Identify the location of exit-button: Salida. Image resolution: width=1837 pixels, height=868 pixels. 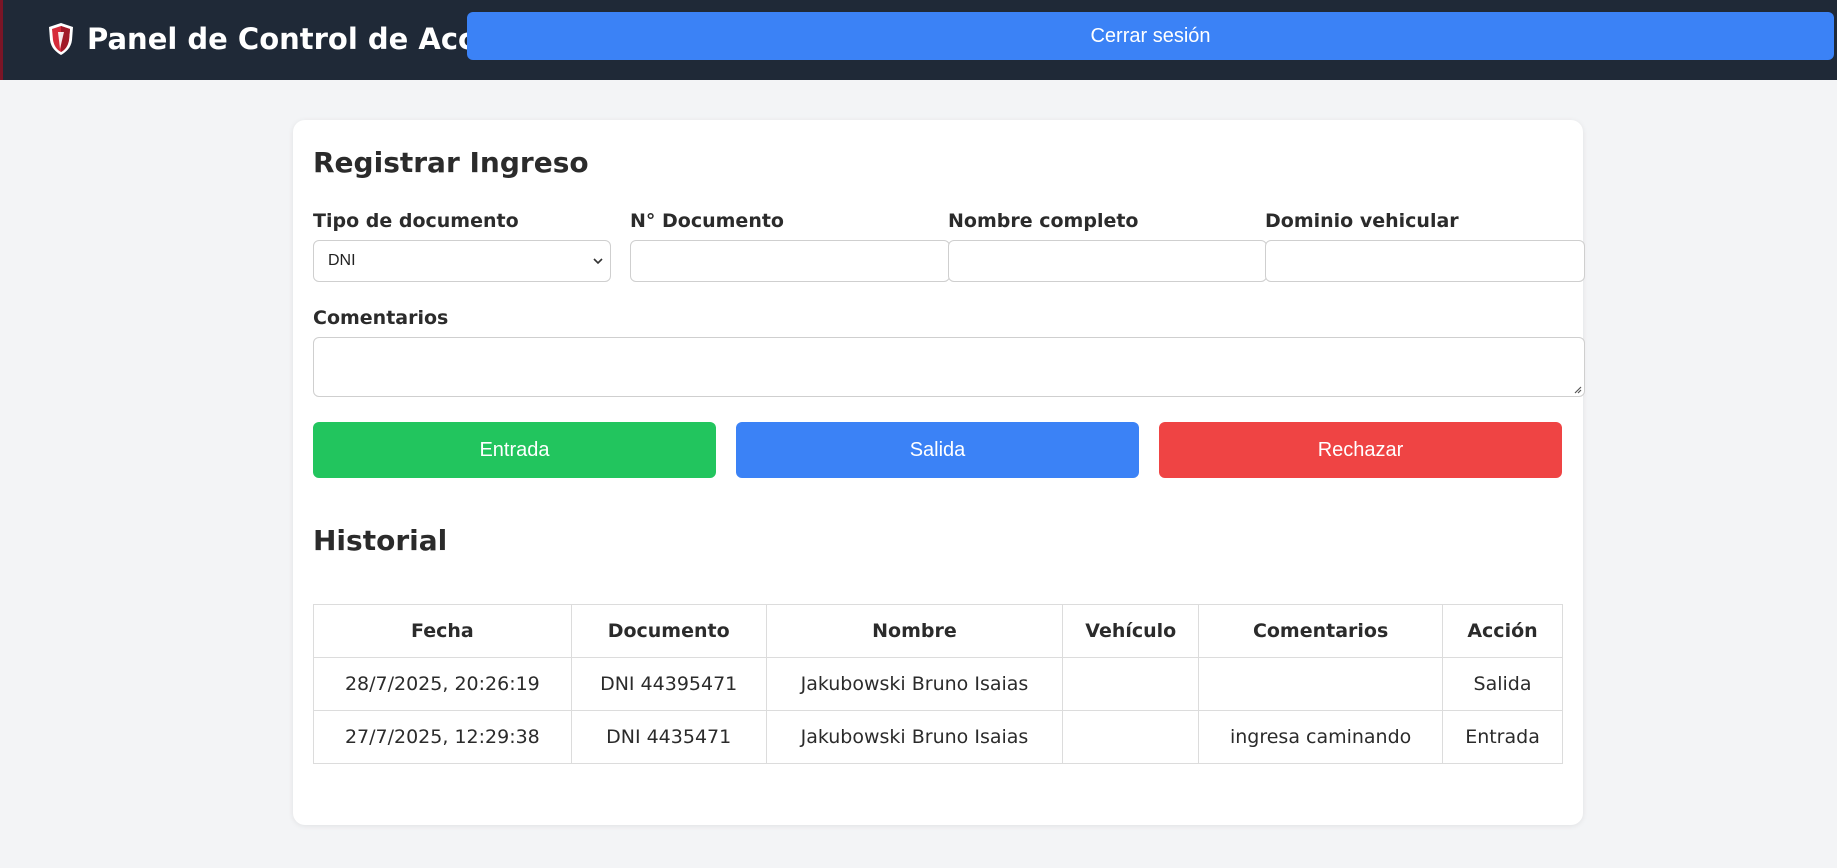
(937, 450).